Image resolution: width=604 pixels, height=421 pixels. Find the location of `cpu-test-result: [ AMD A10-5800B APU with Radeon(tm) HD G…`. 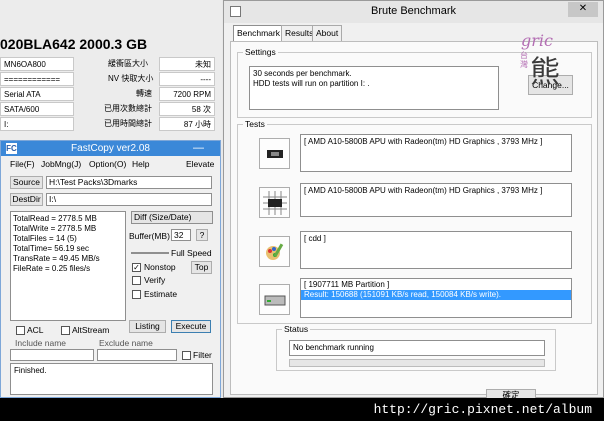

cpu-test-result: [ AMD A10-5800B APU with Radeon(tm) HD G… is located at coordinates (436, 153).